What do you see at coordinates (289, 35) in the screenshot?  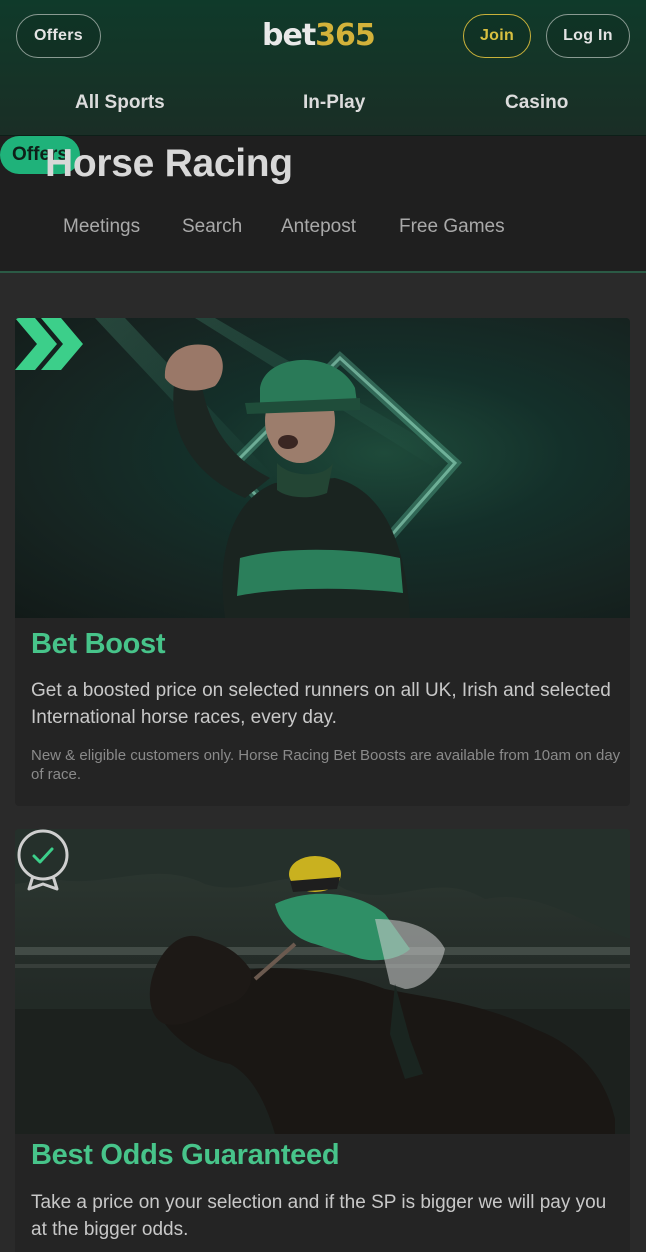 I see `logo-text-bet: bet` at bounding box center [289, 35].